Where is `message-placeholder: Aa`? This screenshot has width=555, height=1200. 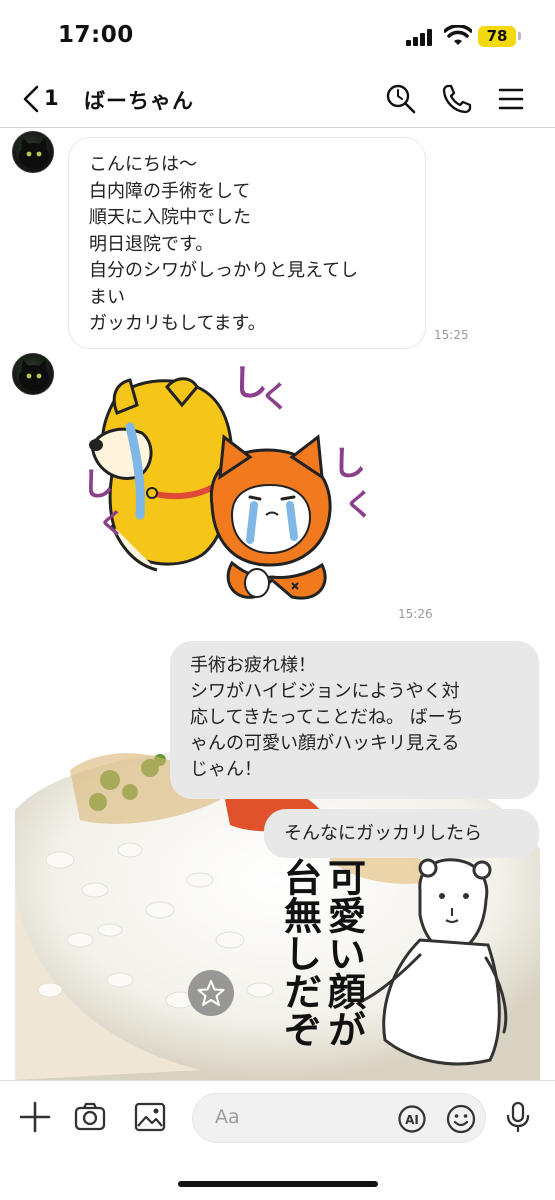 message-placeholder: Aa is located at coordinates (227, 1117).